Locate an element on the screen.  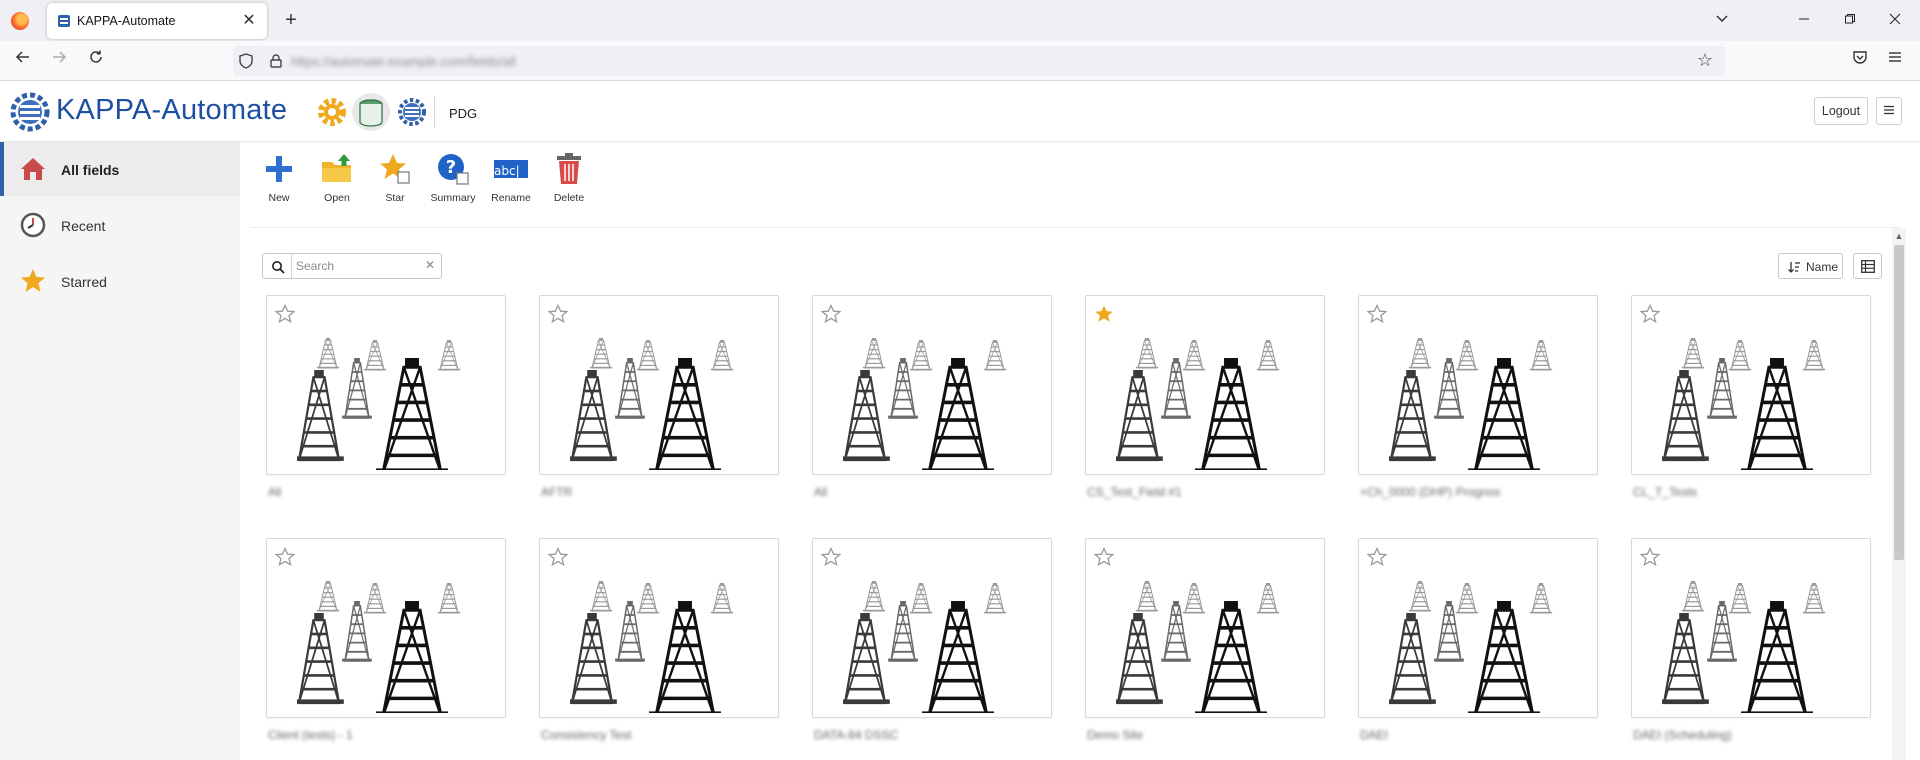
toolbar-divider is located at coordinates (1075, 227).